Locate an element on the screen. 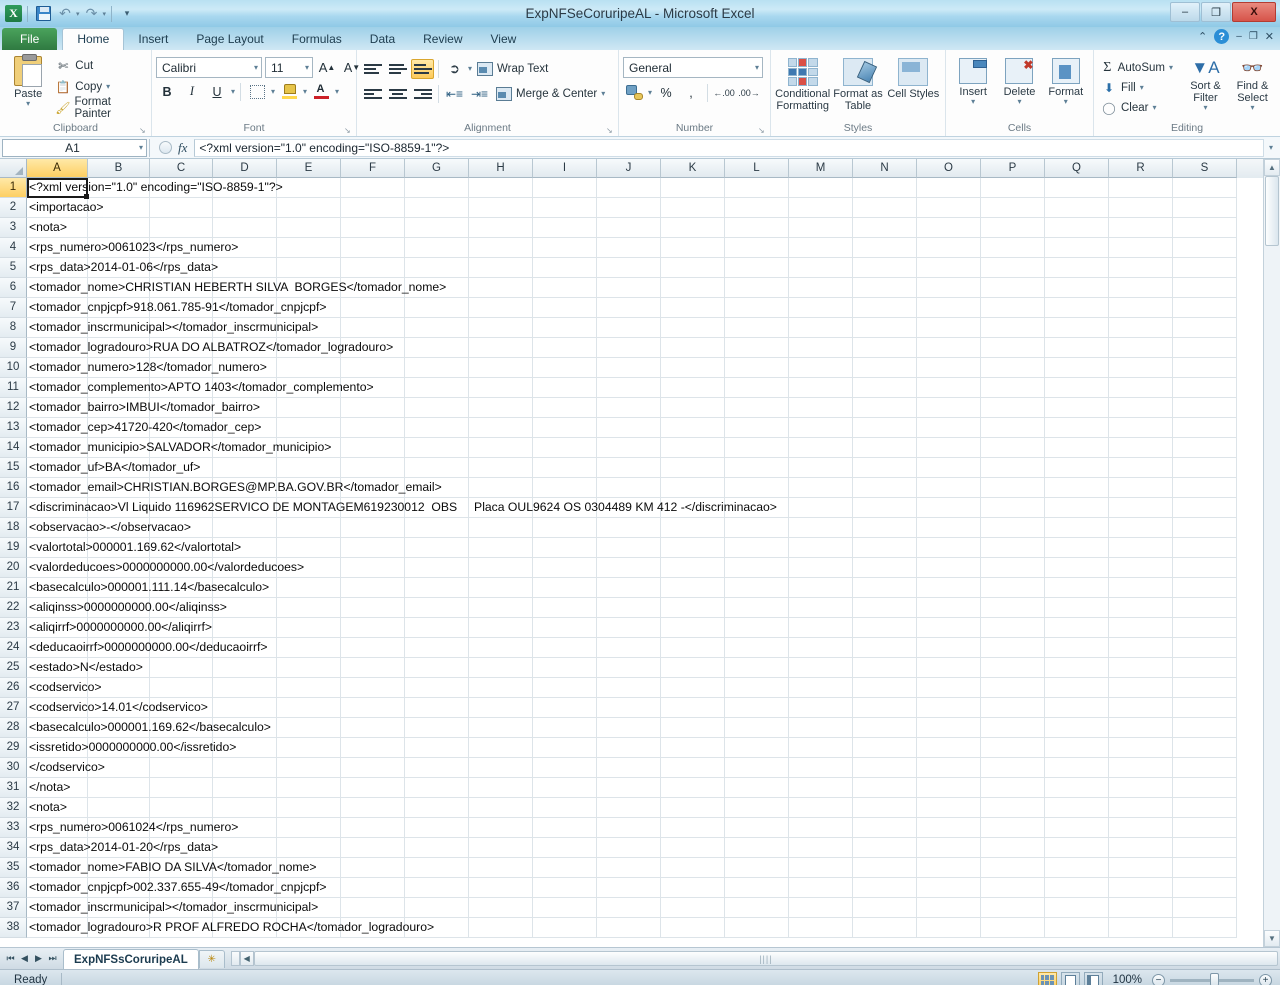 The width and height of the screenshot is (1280, 985). merge-center-dropdown-icon: ▾ is located at coordinates (603, 94).